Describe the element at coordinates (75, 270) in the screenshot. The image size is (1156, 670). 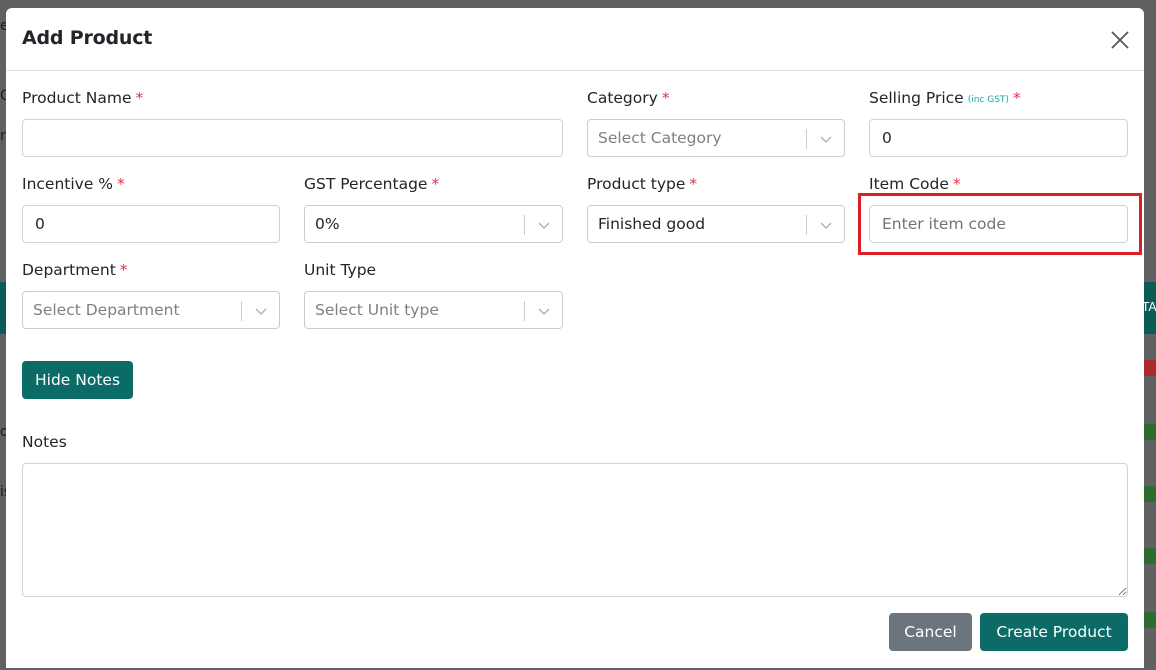
I see `department-label: Department *` at that location.